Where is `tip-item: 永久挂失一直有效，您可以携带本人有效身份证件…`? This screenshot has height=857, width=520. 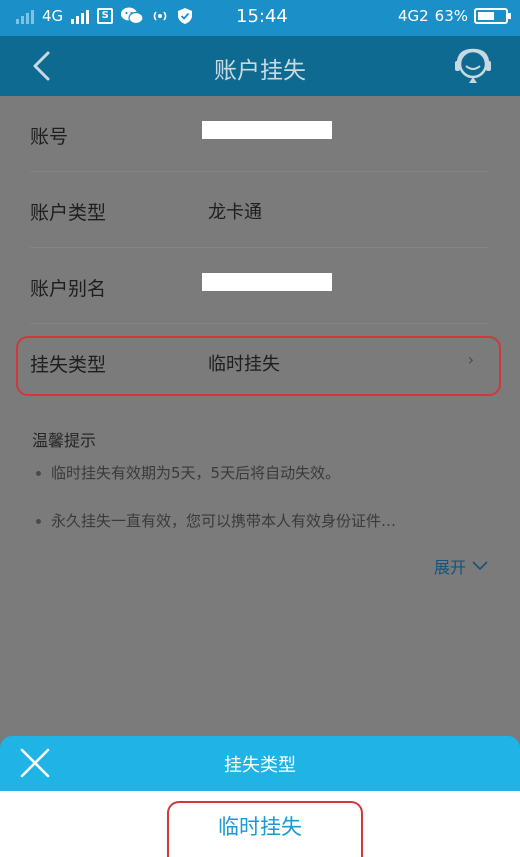
tip-item: 永久挂失一直有效，您可以携带本人有效身份证件… is located at coordinates (216, 520).